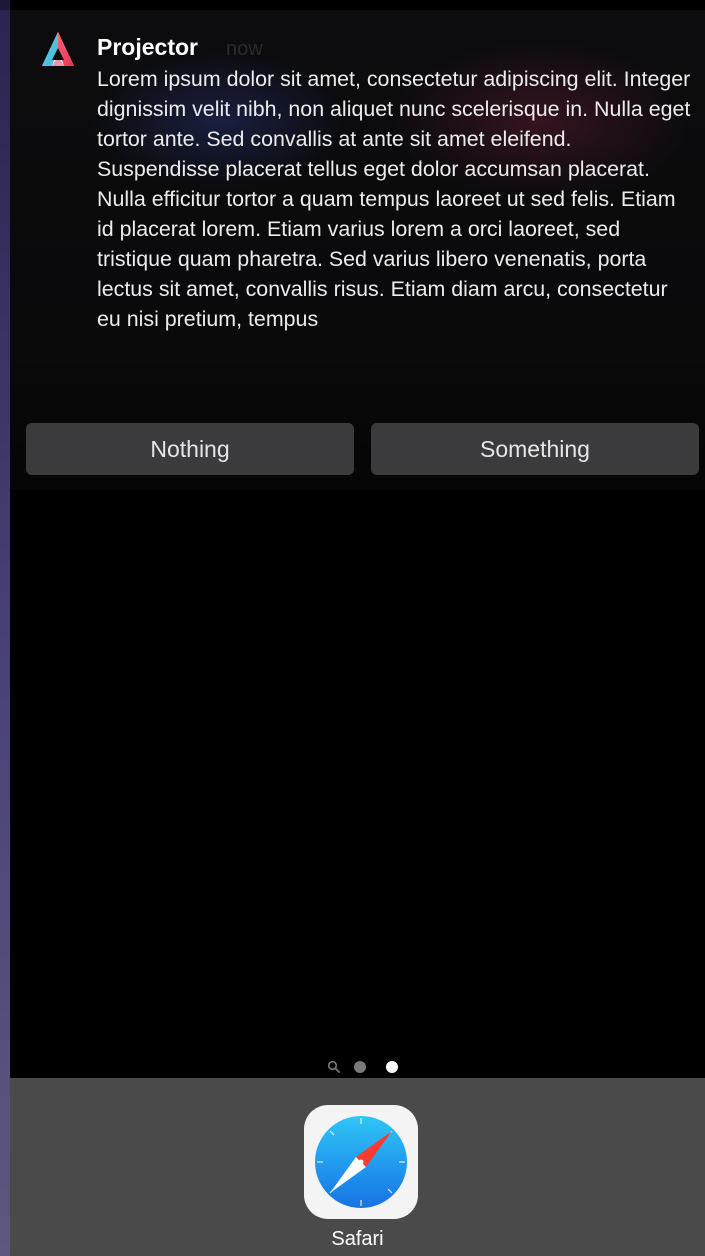 The height and width of the screenshot is (1256, 705). What do you see at coordinates (147, 47) in the screenshot?
I see `notification-app-name: Projector` at bounding box center [147, 47].